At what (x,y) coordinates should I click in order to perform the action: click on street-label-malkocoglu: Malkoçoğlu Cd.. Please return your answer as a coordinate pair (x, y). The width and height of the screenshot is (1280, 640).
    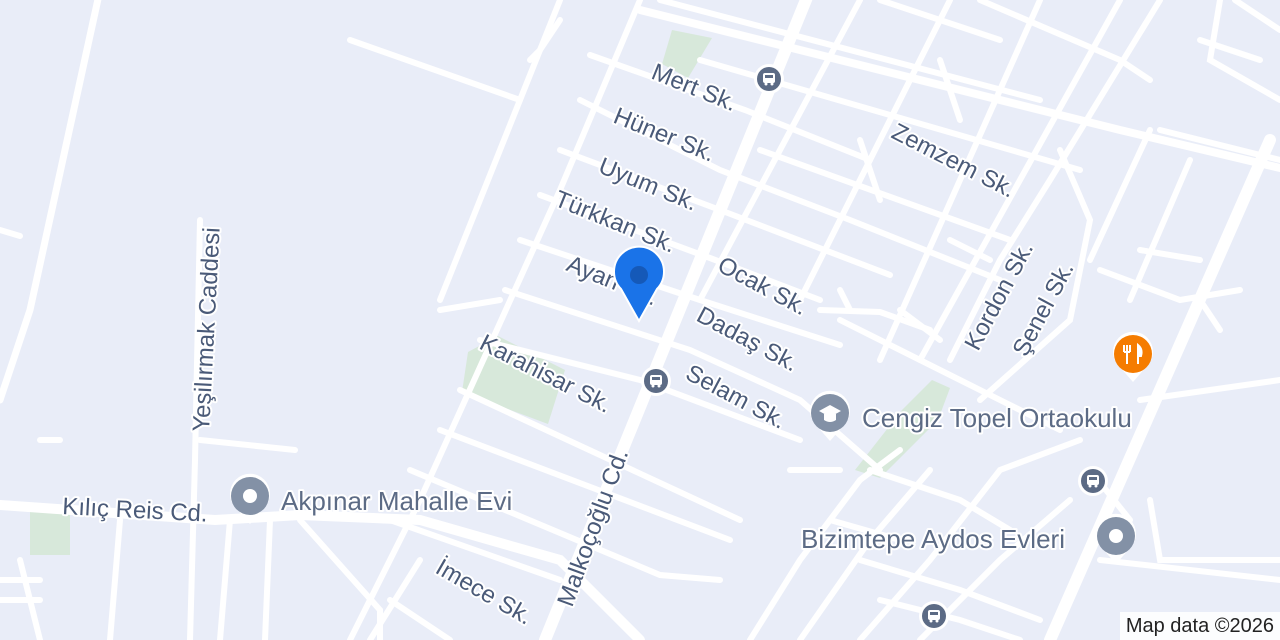
    Looking at the image, I should click on (593, 527).